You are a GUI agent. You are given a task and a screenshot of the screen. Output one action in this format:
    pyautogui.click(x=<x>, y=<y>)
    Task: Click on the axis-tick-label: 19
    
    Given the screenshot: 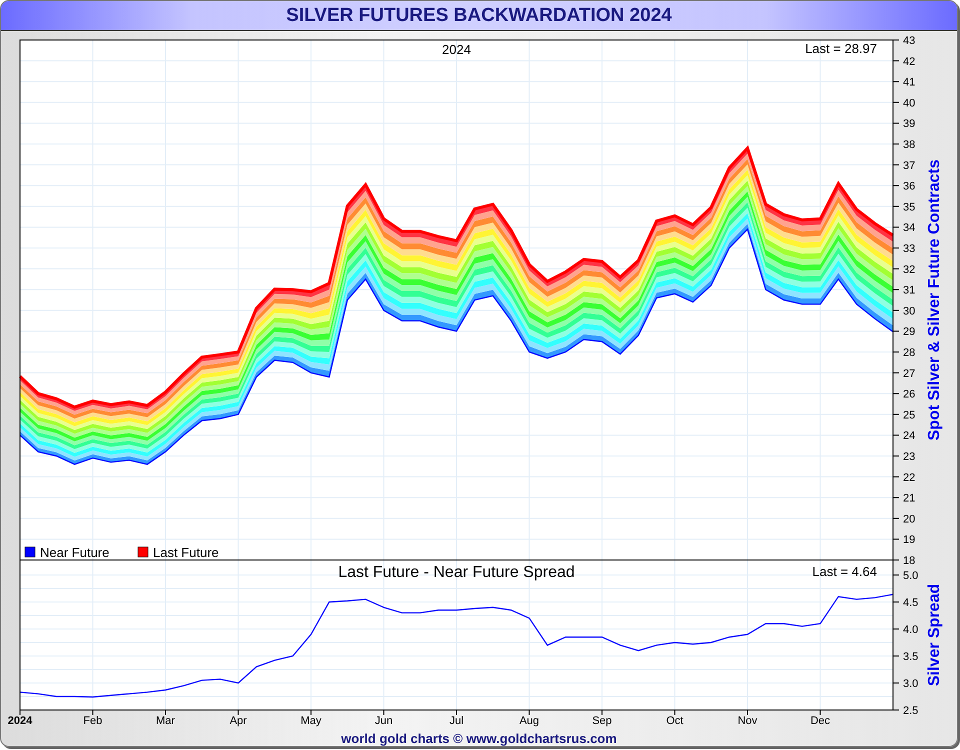 What is the action you would take?
    pyautogui.click(x=909, y=540)
    